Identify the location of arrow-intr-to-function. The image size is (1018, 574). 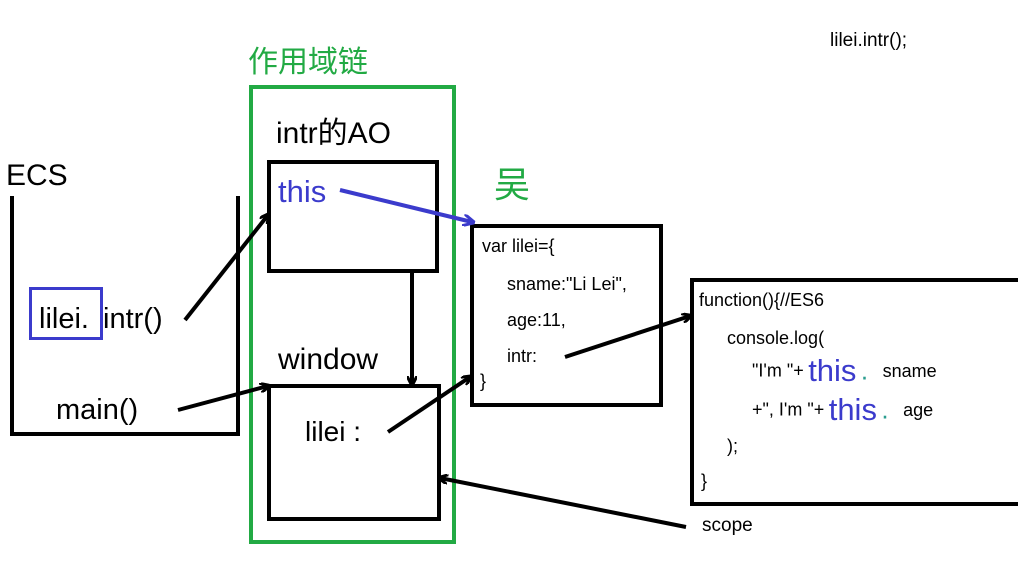
(627, 337).